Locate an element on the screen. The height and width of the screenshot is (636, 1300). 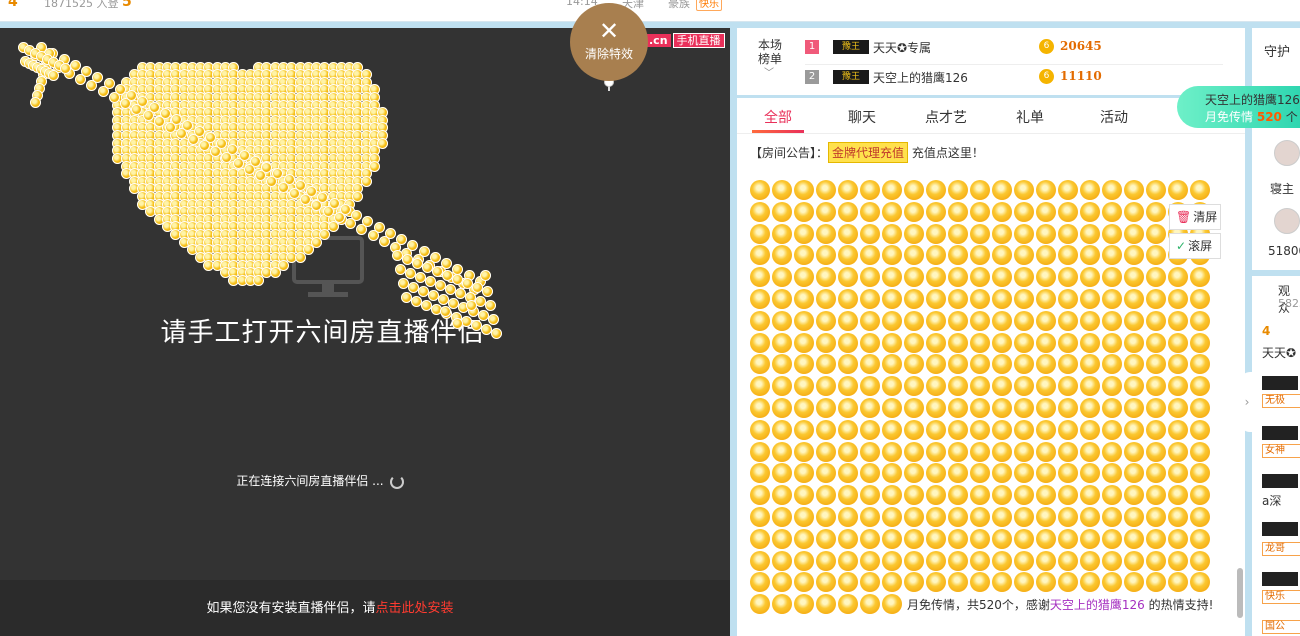
guard-title: 守护 is located at coordinates (1277, 50).